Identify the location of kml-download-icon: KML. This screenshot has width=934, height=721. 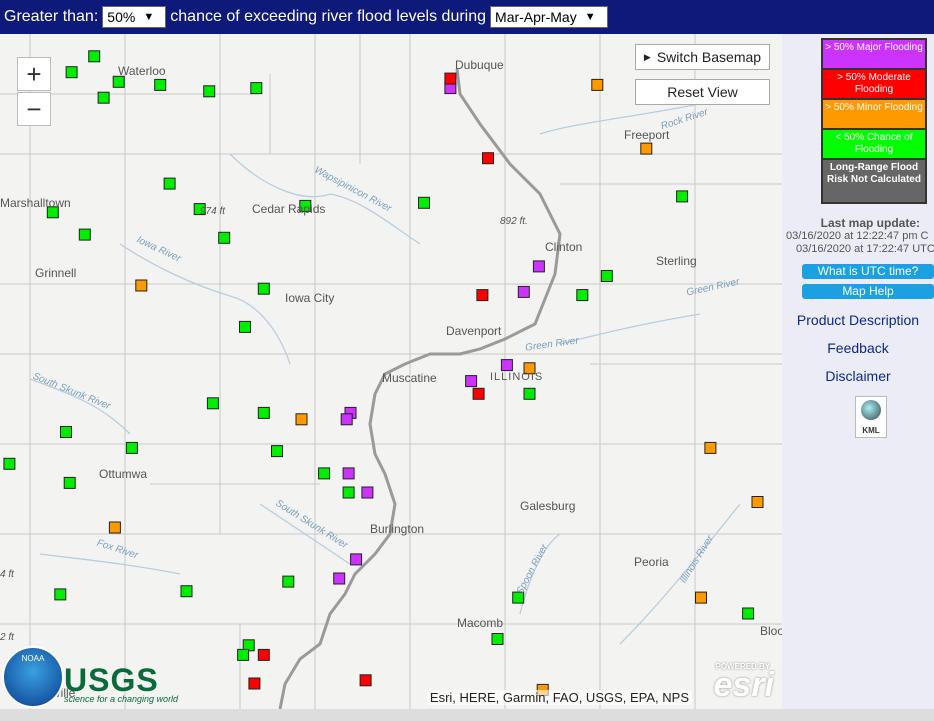
(871, 417).